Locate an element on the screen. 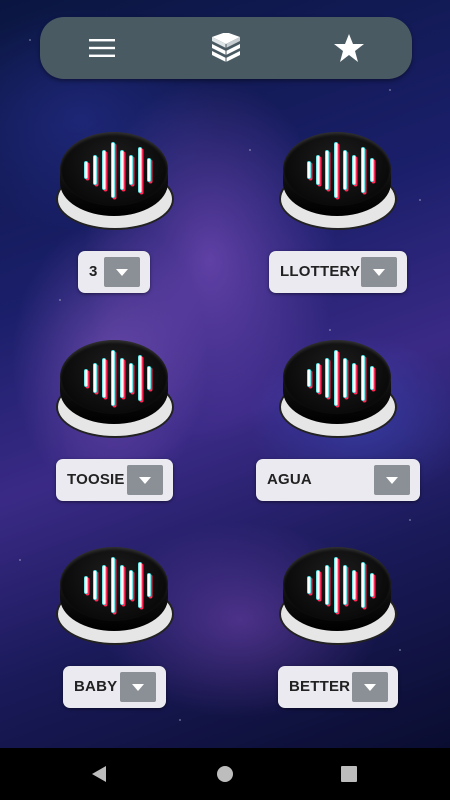 This screenshot has width=450, height=800. sound-dropdown-1: 3 is located at coordinates (114, 272).